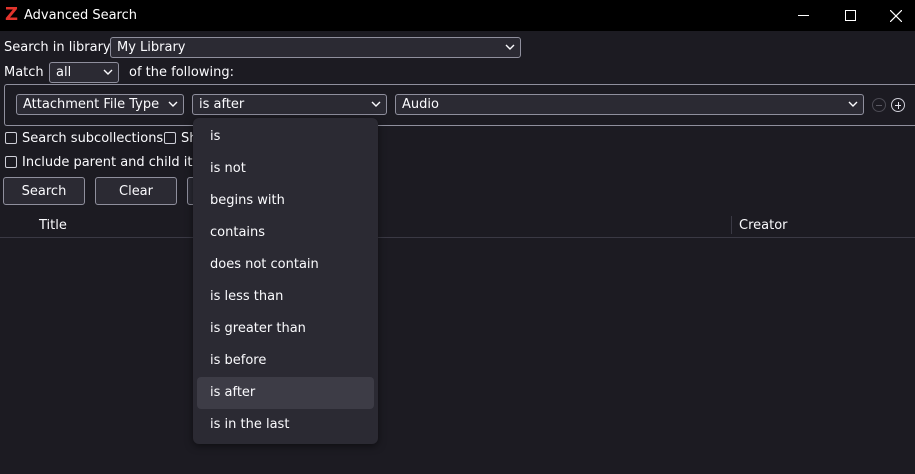  I want to click on search-subcollections-label: Search subcollections, so click(93, 138).